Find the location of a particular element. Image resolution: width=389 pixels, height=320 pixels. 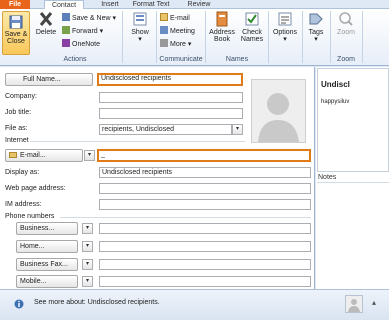

home-phone-field is located at coordinates (205, 246).